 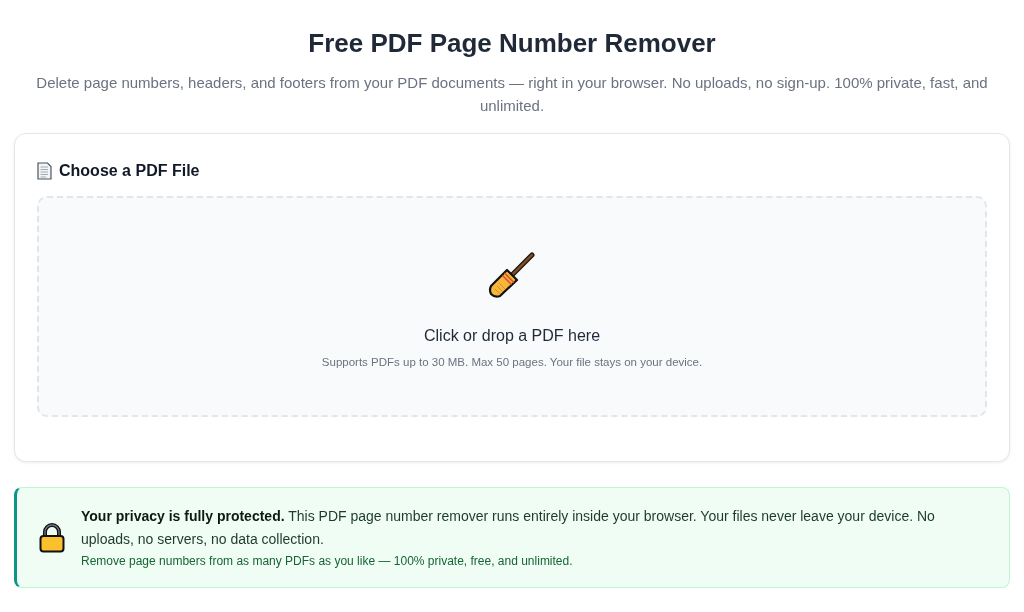 I want to click on privacy-note: Remove page numbers from as many PDFs as you like — 100% private, free, and unlimited., so click(x=327, y=561).